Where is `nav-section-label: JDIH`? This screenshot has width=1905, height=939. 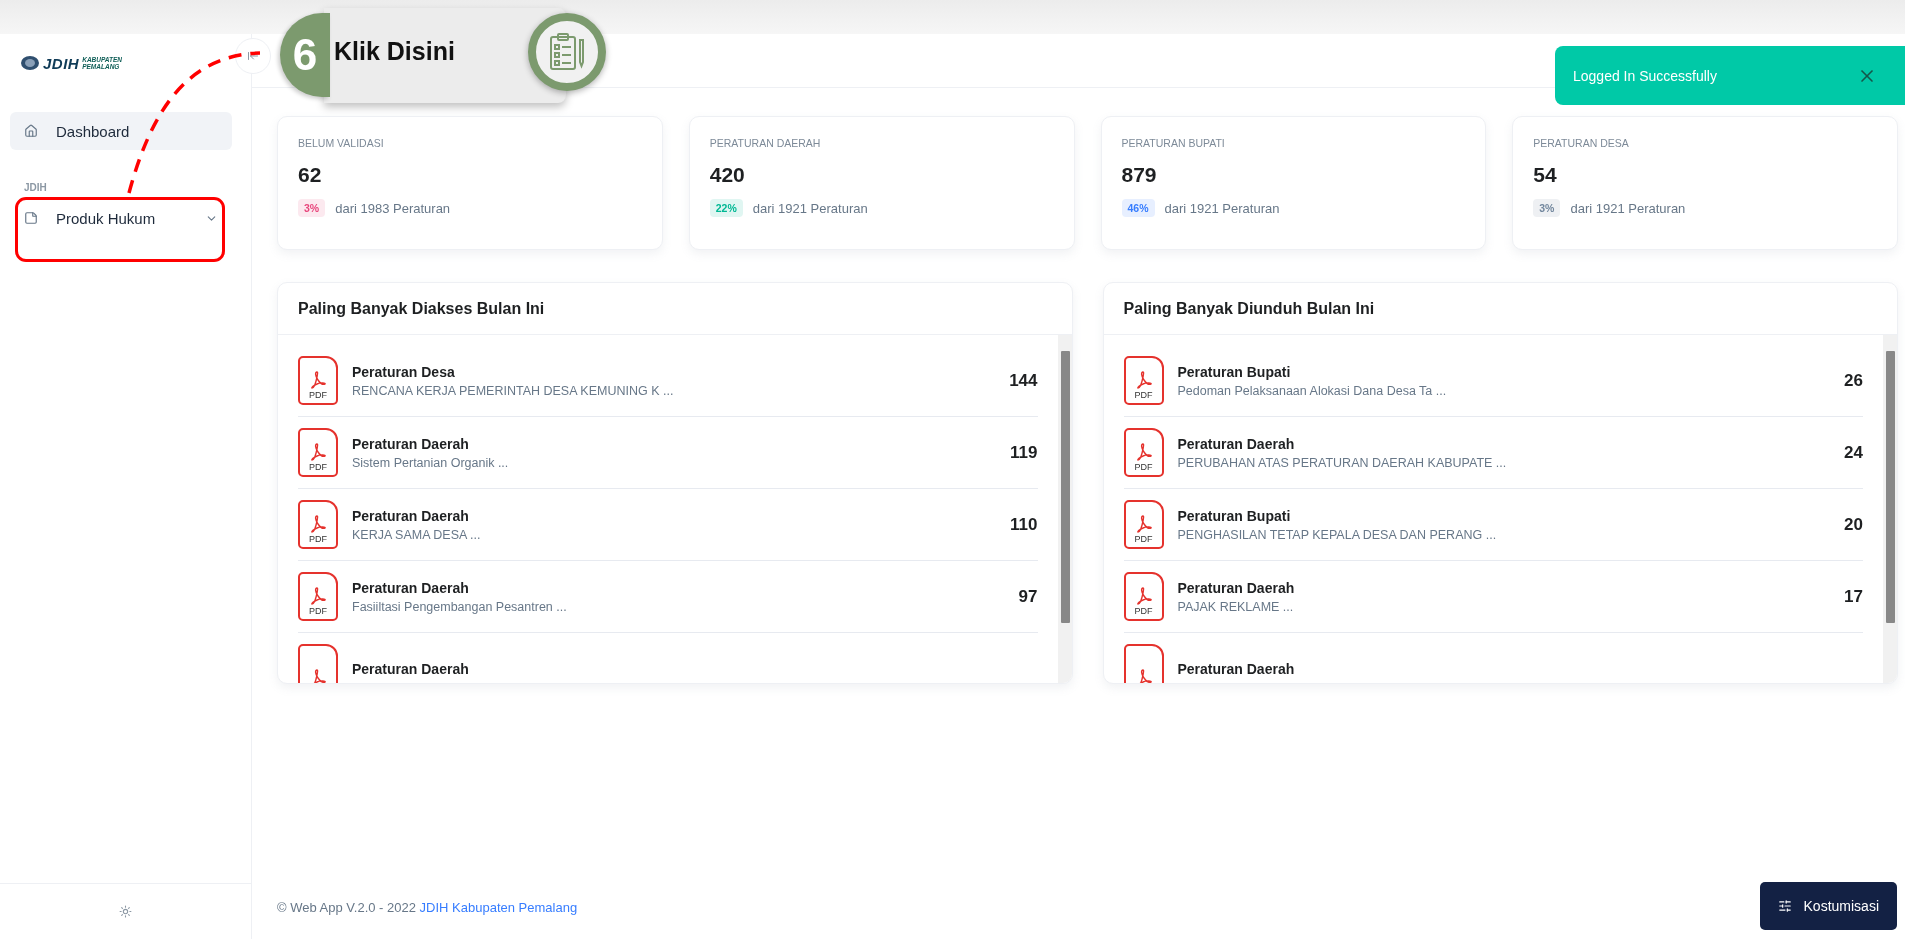 nav-section-label: JDIH is located at coordinates (35, 187).